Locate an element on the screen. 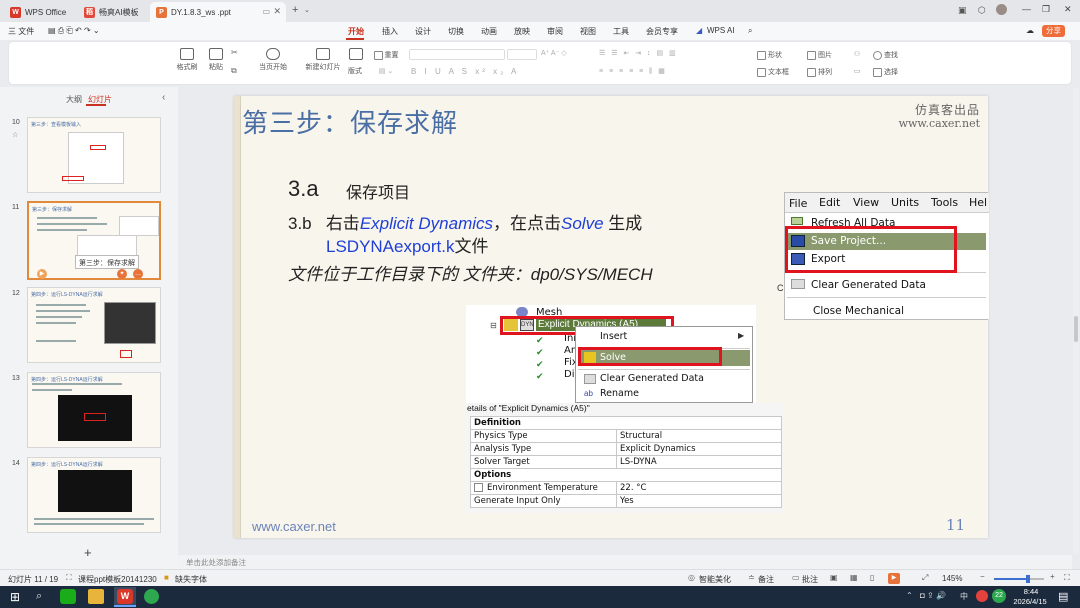 The image size is (1080, 608). folder-icon is located at coordinates (96, 596).